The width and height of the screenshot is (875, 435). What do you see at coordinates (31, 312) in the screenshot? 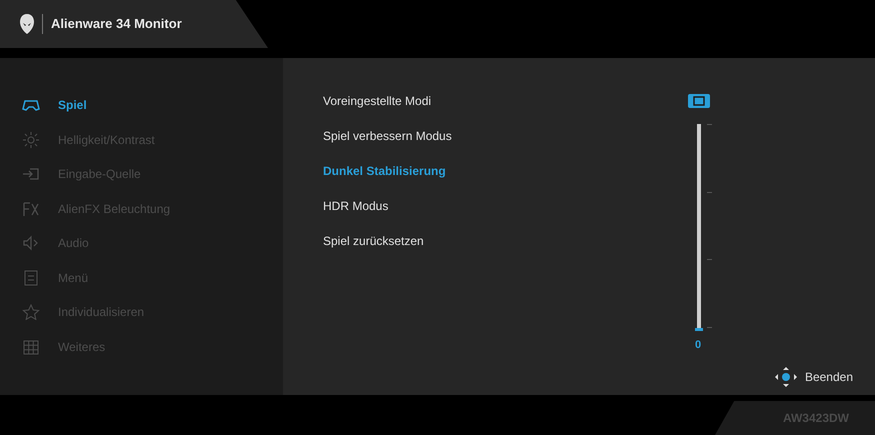
I see `star-icon` at bounding box center [31, 312].